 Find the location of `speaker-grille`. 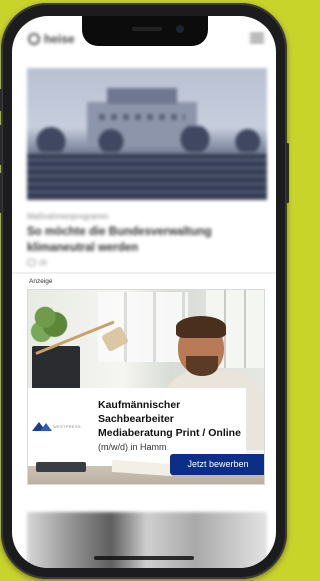

speaker-grille is located at coordinates (147, 29).